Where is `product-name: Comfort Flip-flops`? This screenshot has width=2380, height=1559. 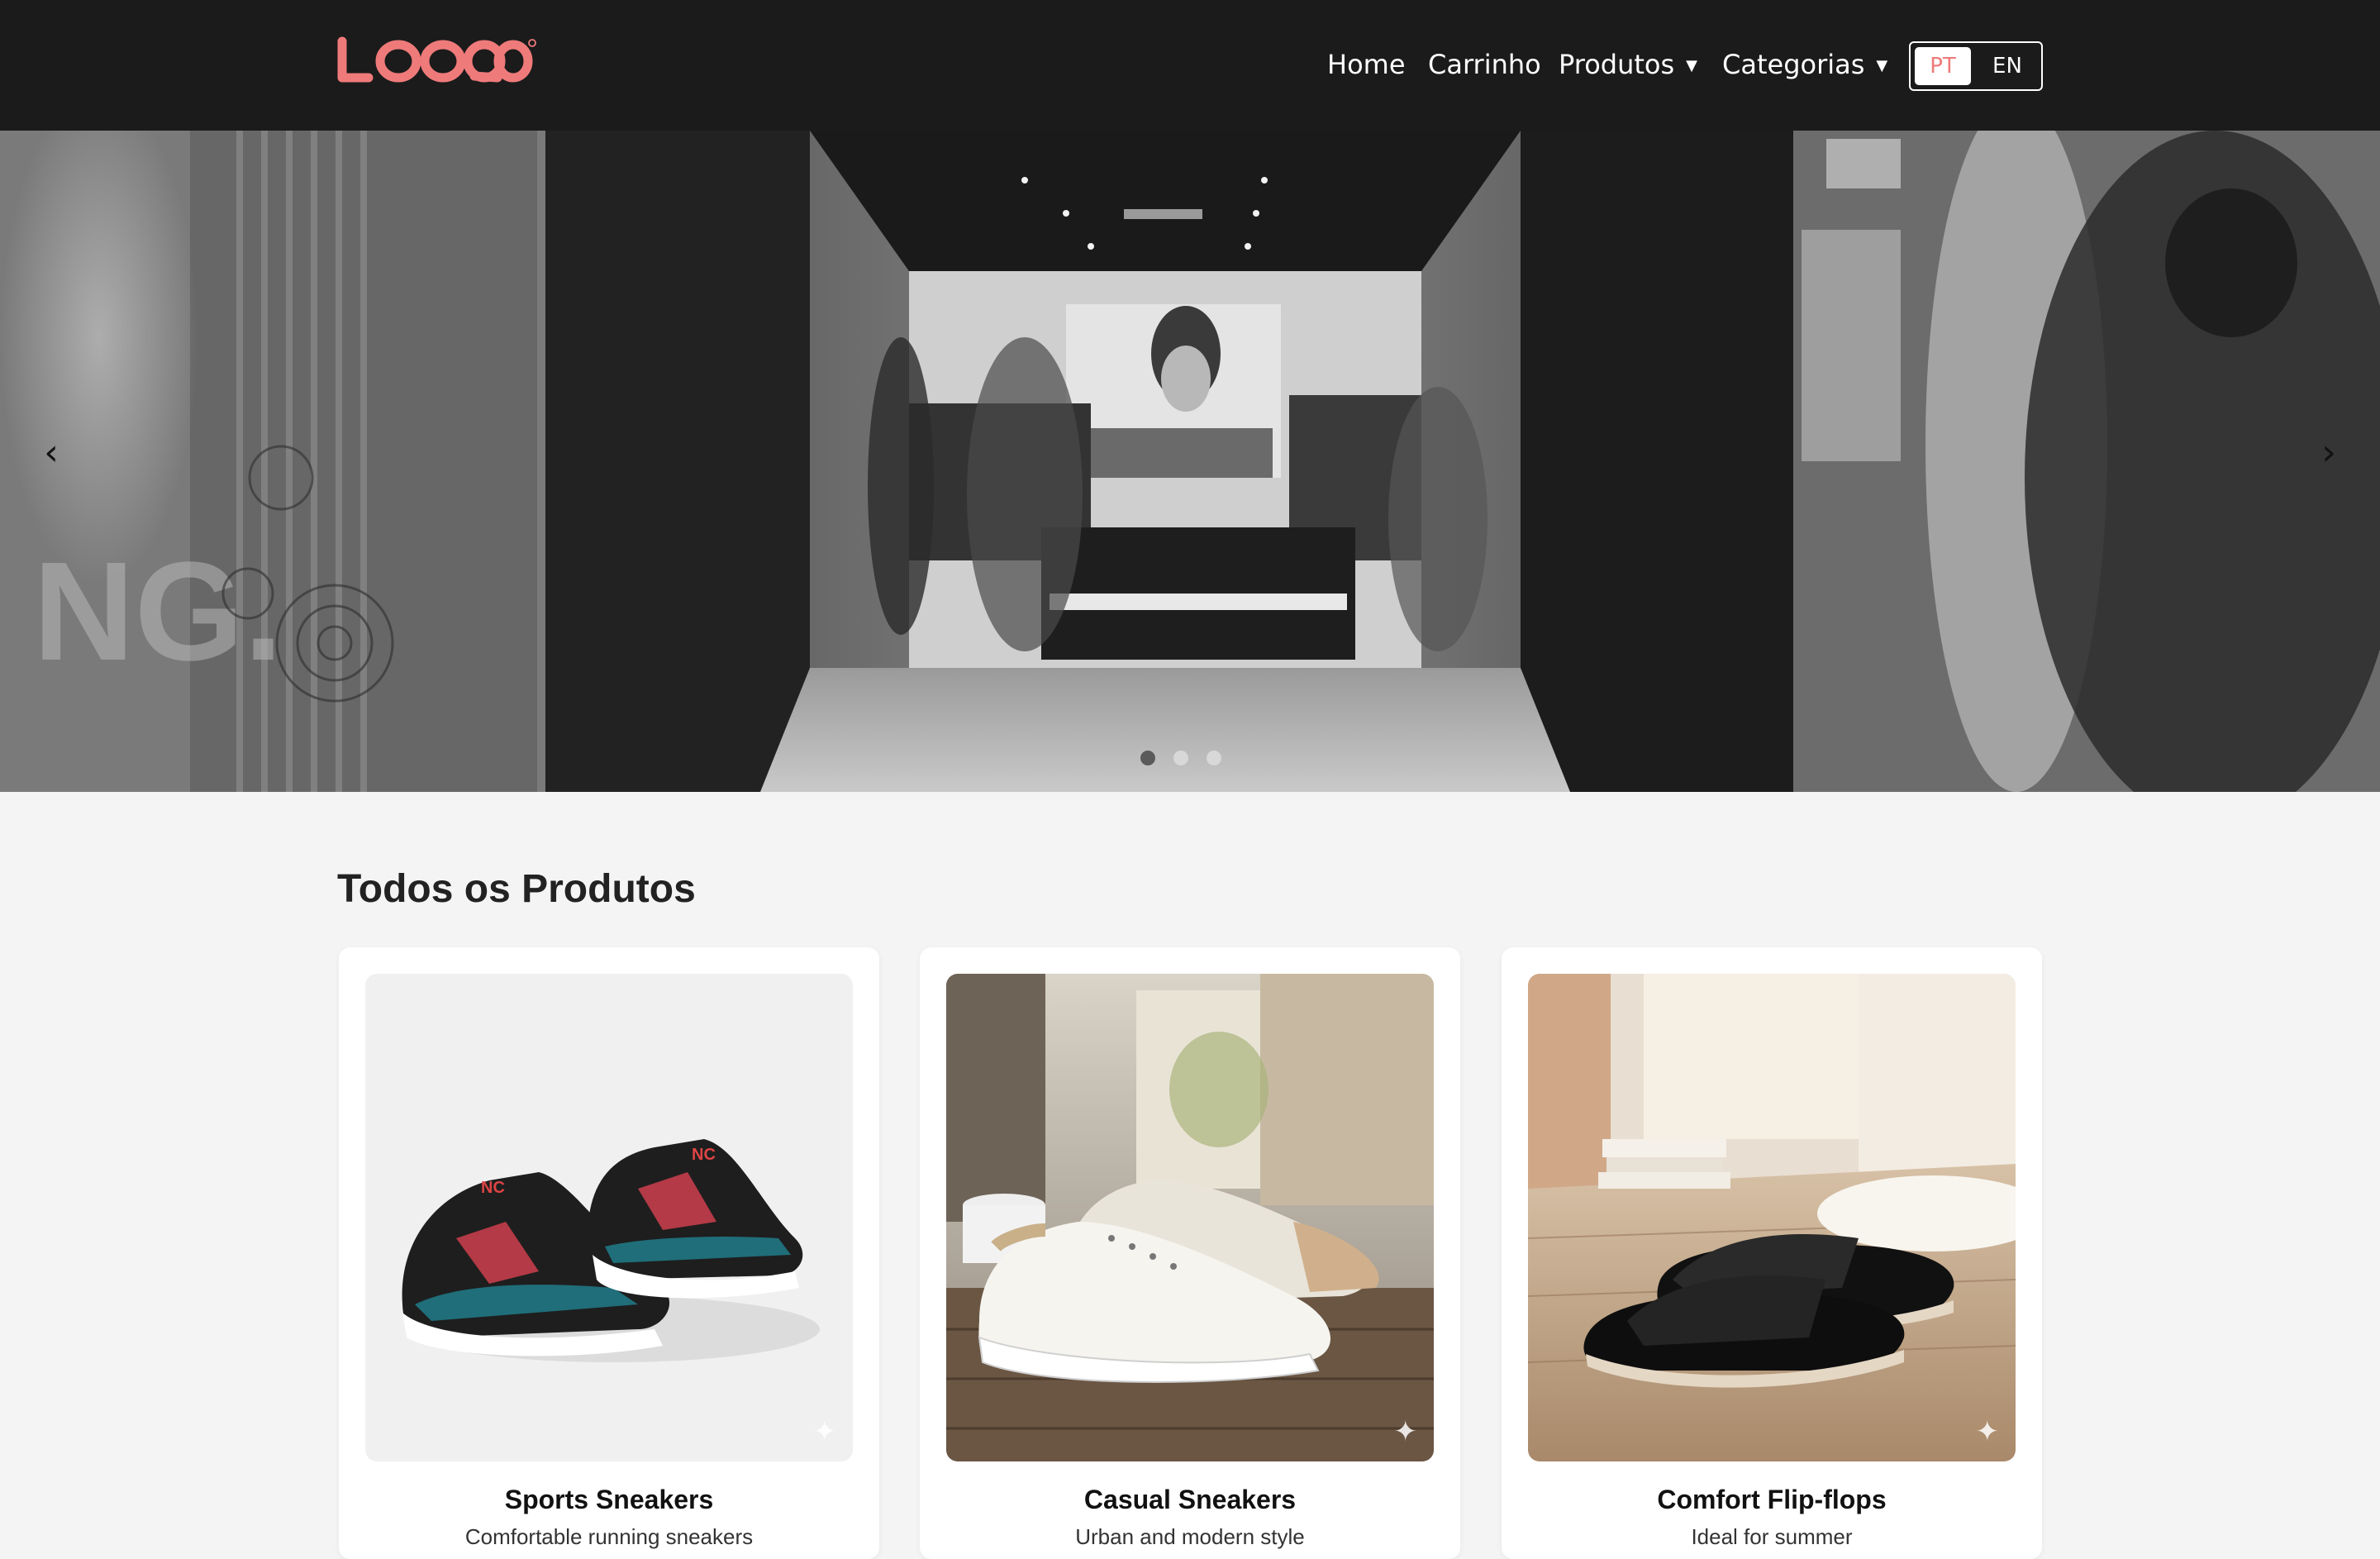
product-name: Comfort Flip-flops is located at coordinates (1772, 1500).